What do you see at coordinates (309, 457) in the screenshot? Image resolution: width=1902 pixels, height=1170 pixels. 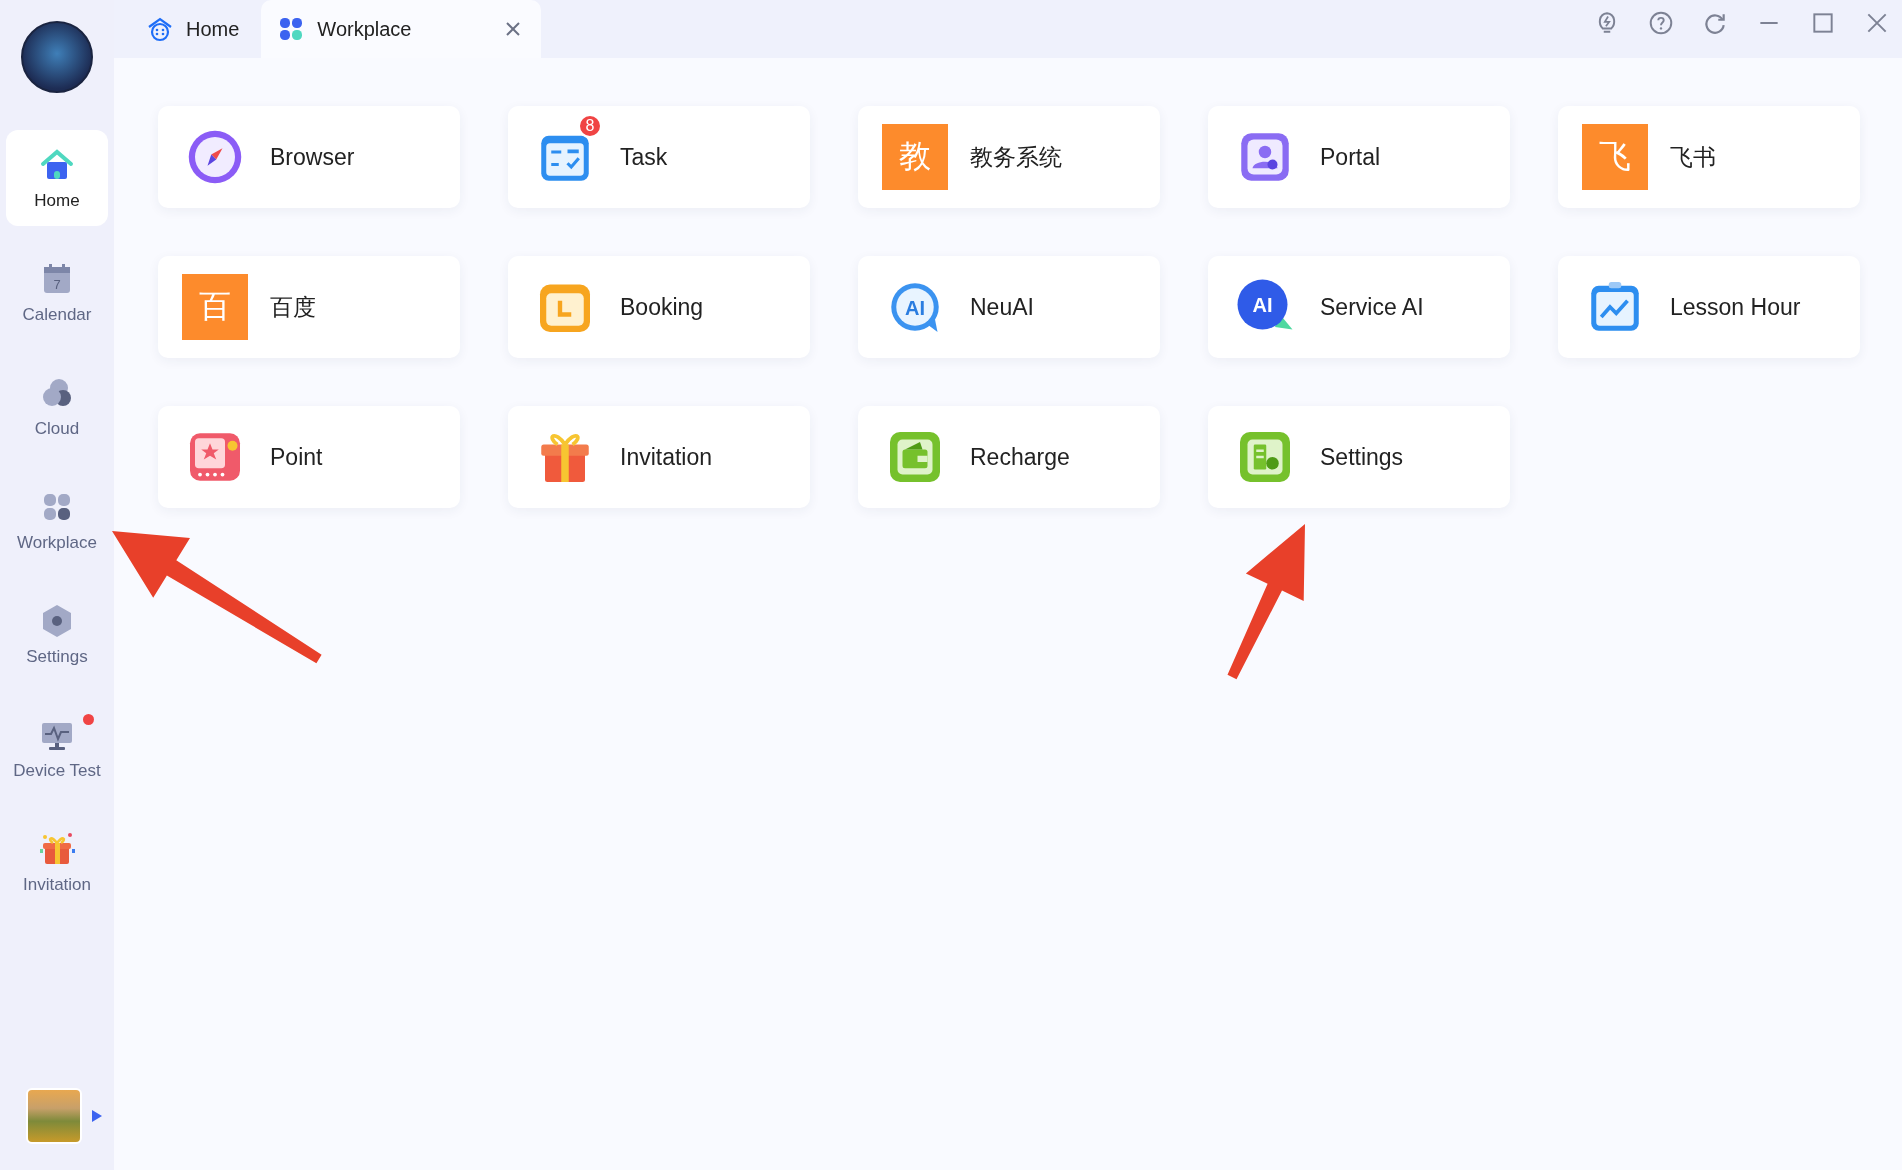 I see `app-card: Point` at bounding box center [309, 457].